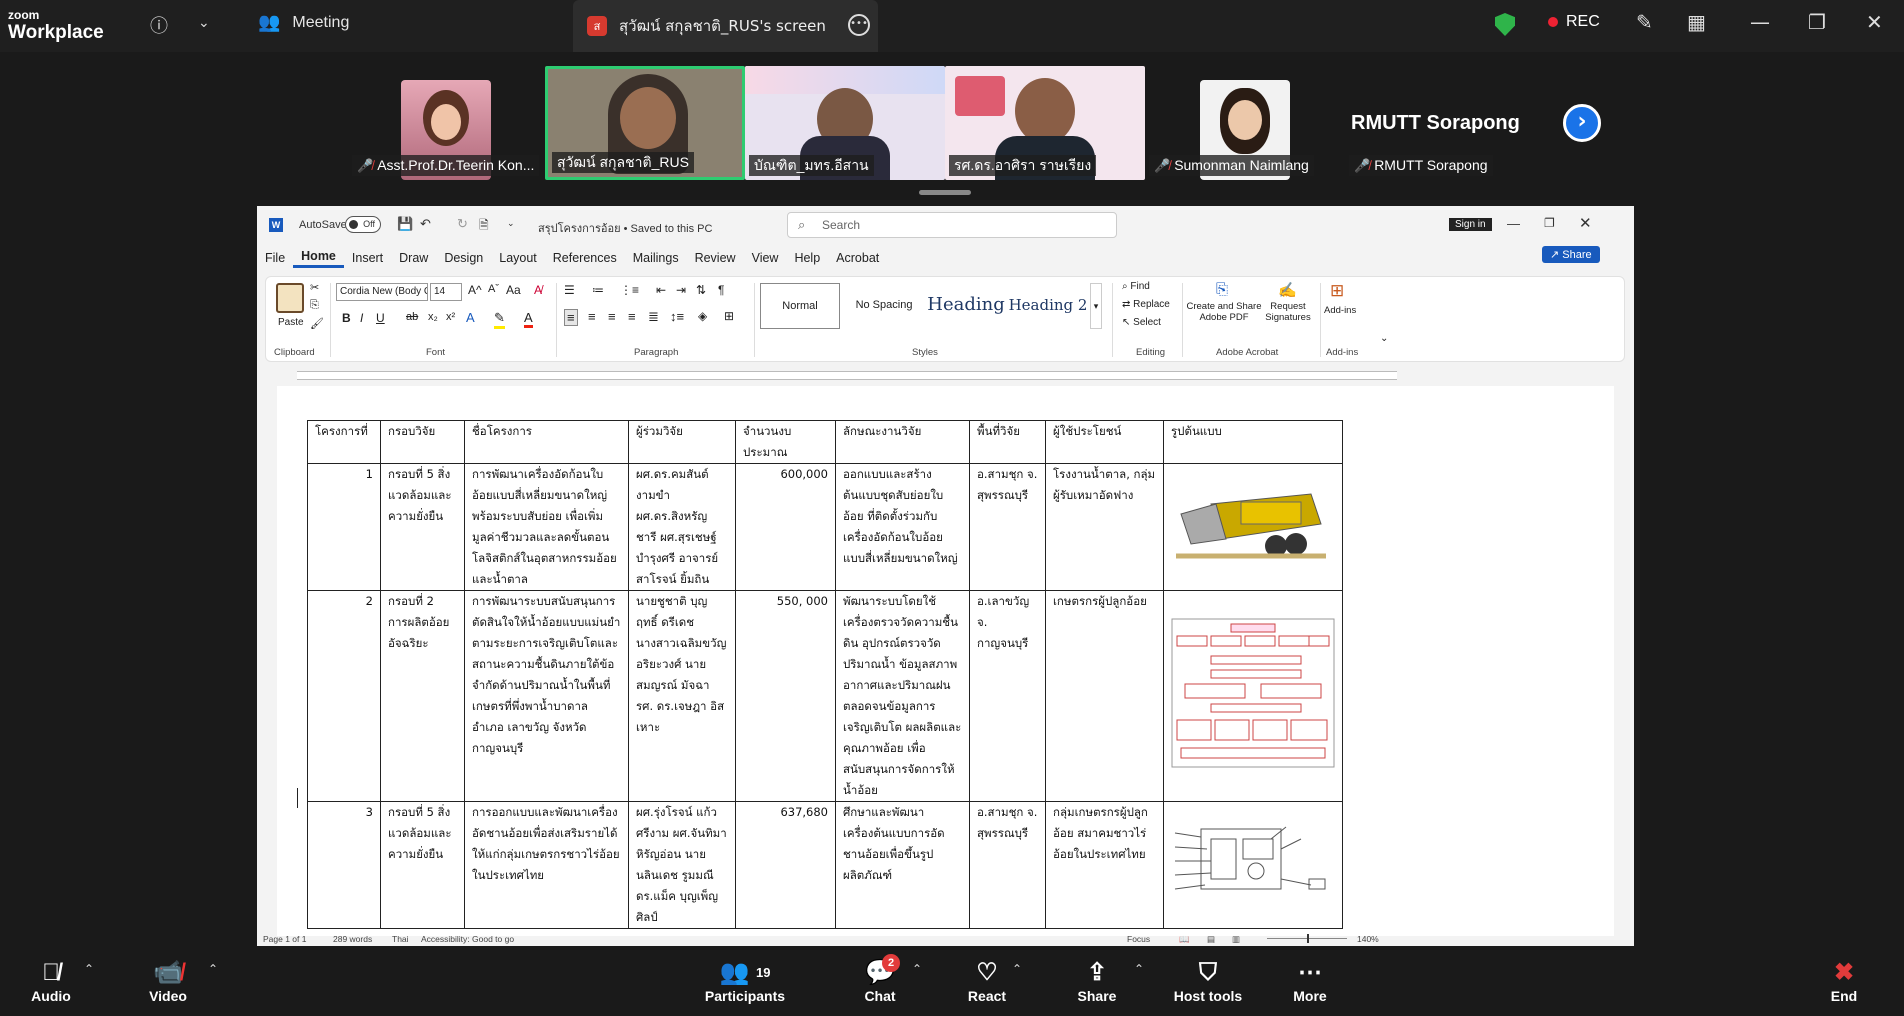  What do you see at coordinates (884, 306) in the screenshot?
I see `style-no-spacing: No Spacing` at bounding box center [884, 306].